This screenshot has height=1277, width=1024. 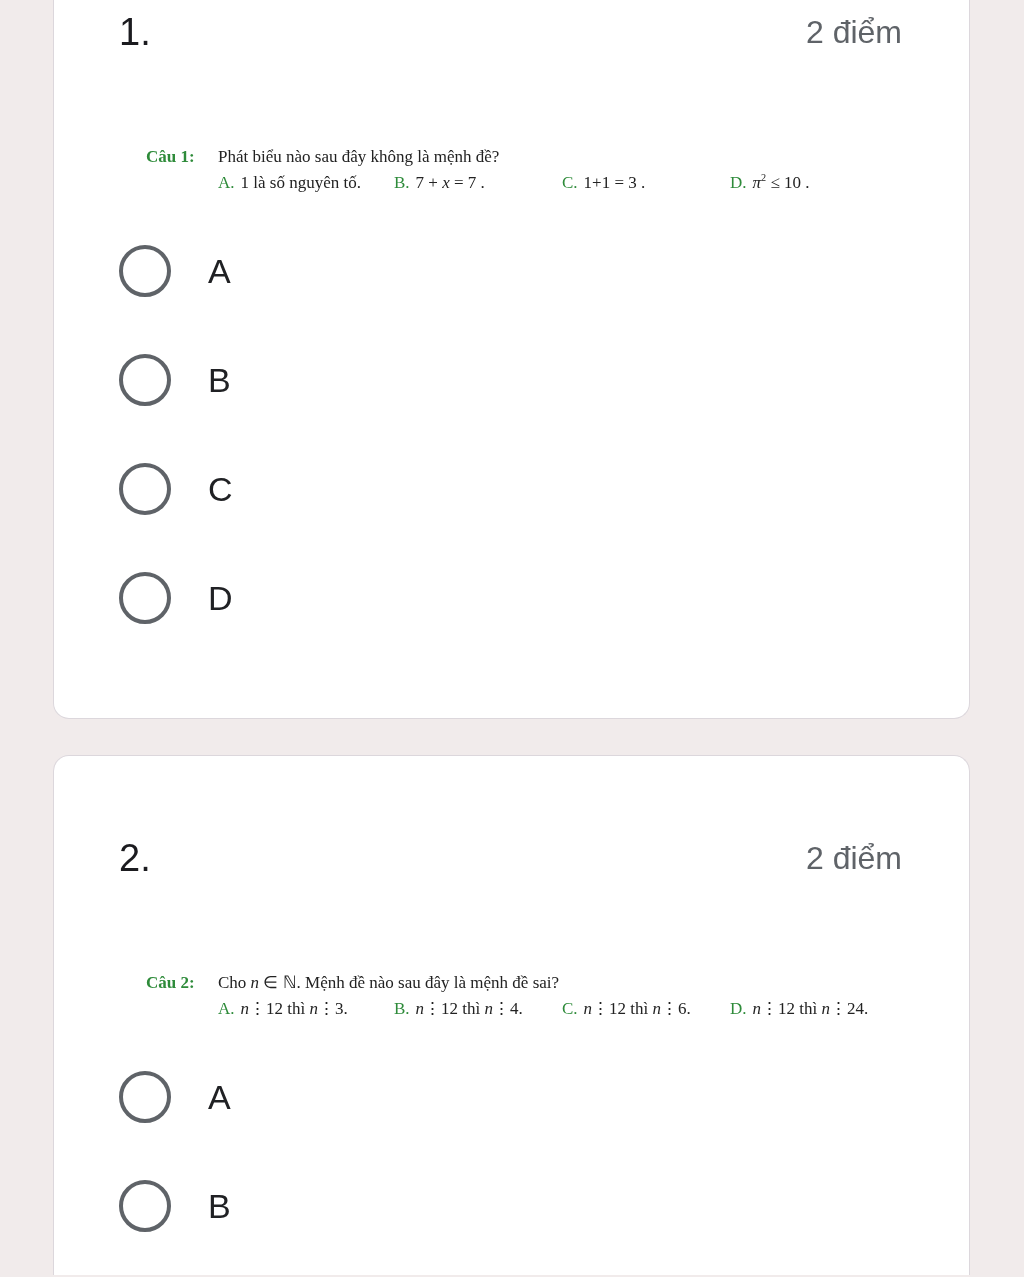 What do you see at coordinates (294, 1009) in the screenshot?
I see `option-text: n⋮12 thì n⋮3.` at bounding box center [294, 1009].